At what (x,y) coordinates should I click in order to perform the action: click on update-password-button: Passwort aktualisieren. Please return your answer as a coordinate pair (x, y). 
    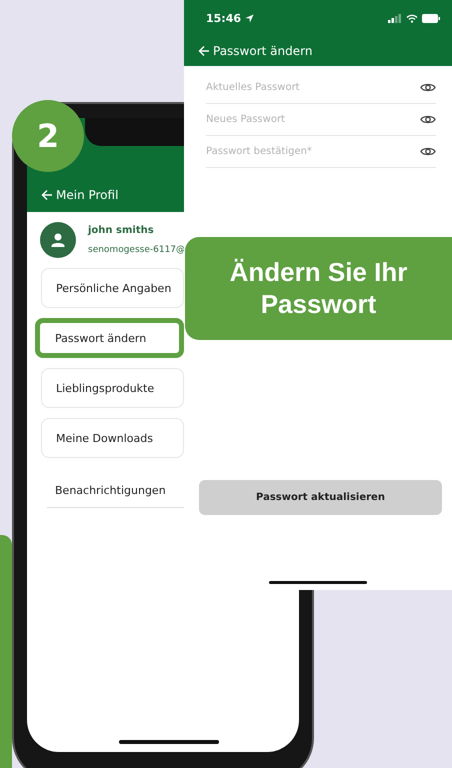
    Looking at the image, I should click on (320, 497).